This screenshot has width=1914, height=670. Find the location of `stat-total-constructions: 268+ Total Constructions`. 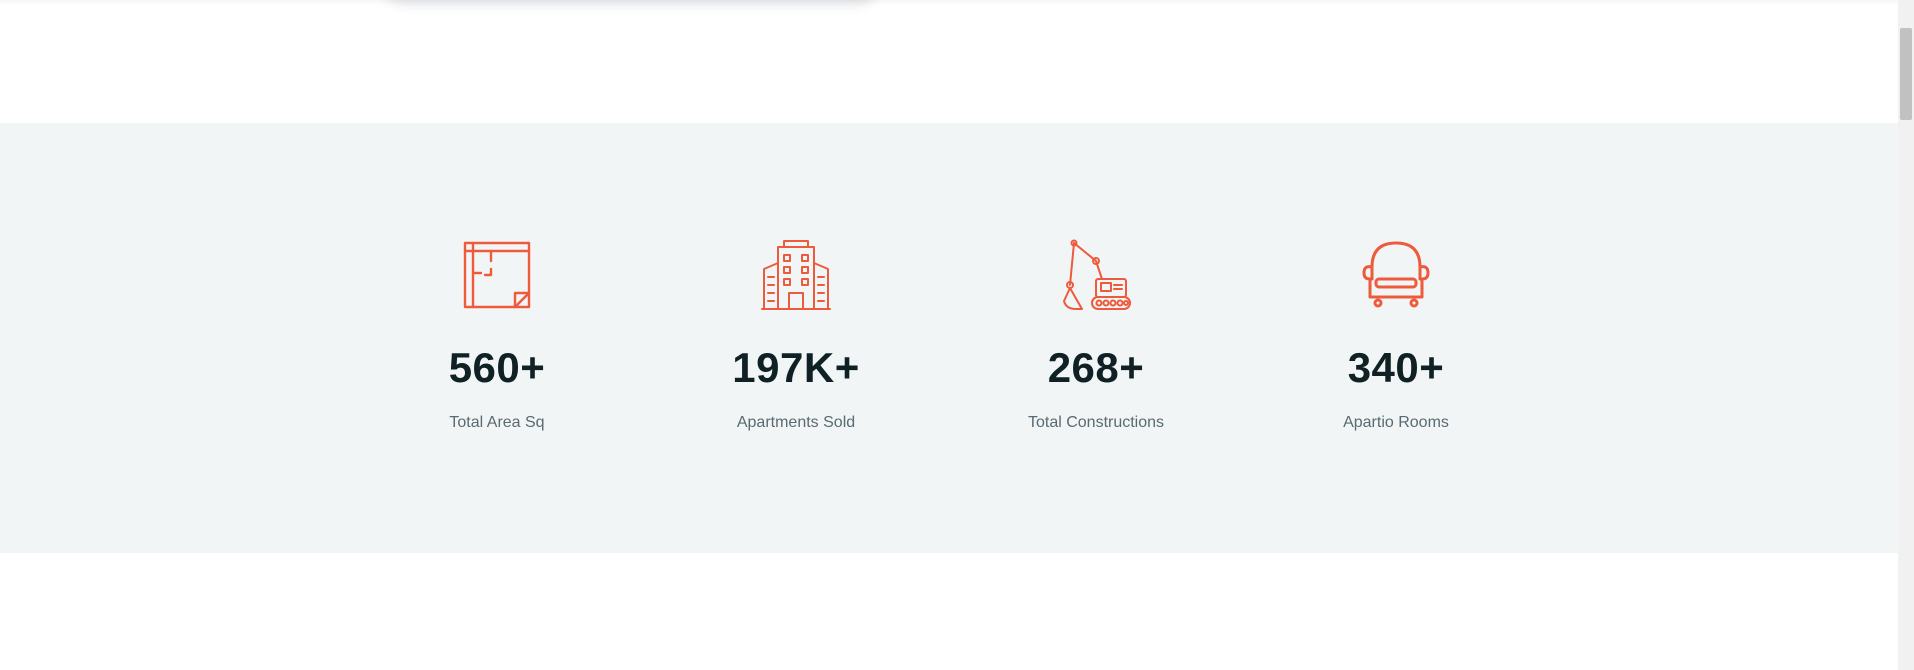

stat-total-constructions: 268+ Total Constructions is located at coordinates (1096, 338).